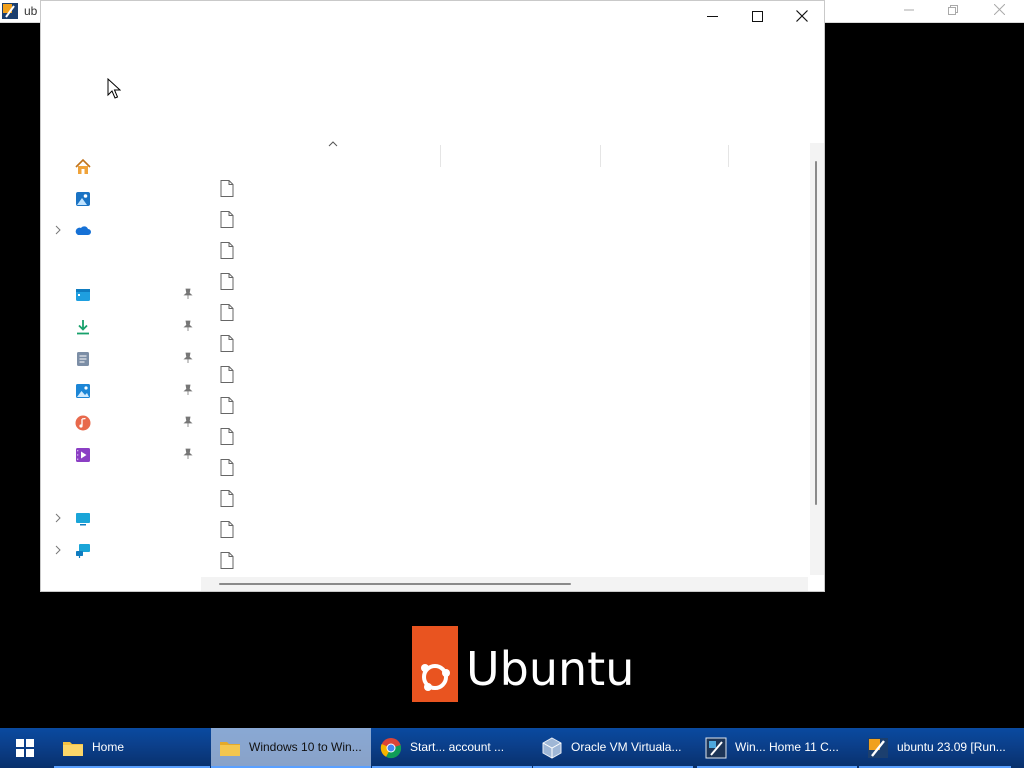 The width and height of the screenshot is (1024, 768). What do you see at coordinates (395, 584) in the screenshot?
I see `horizontal-scroll-thumb` at bounding box center [395, 584].